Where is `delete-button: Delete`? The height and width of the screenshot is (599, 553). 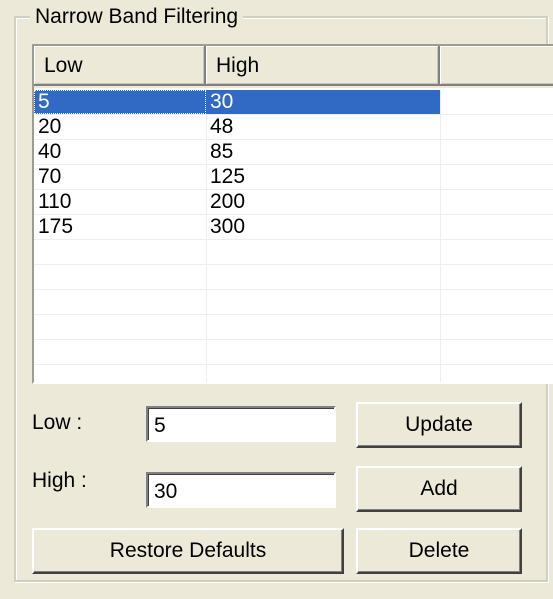 delete-button: Delete is located at coordinates (439, 551).